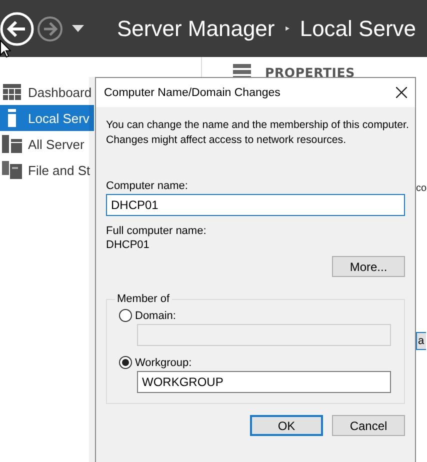  Describe the element at coordinates (12, 118) in the screenshot. I see `server-icon` at that location.